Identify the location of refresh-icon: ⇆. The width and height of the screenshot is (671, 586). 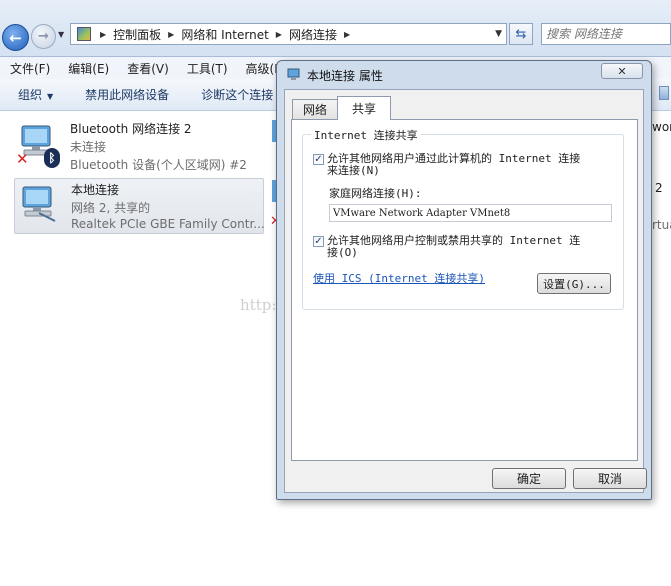
(521, 34).